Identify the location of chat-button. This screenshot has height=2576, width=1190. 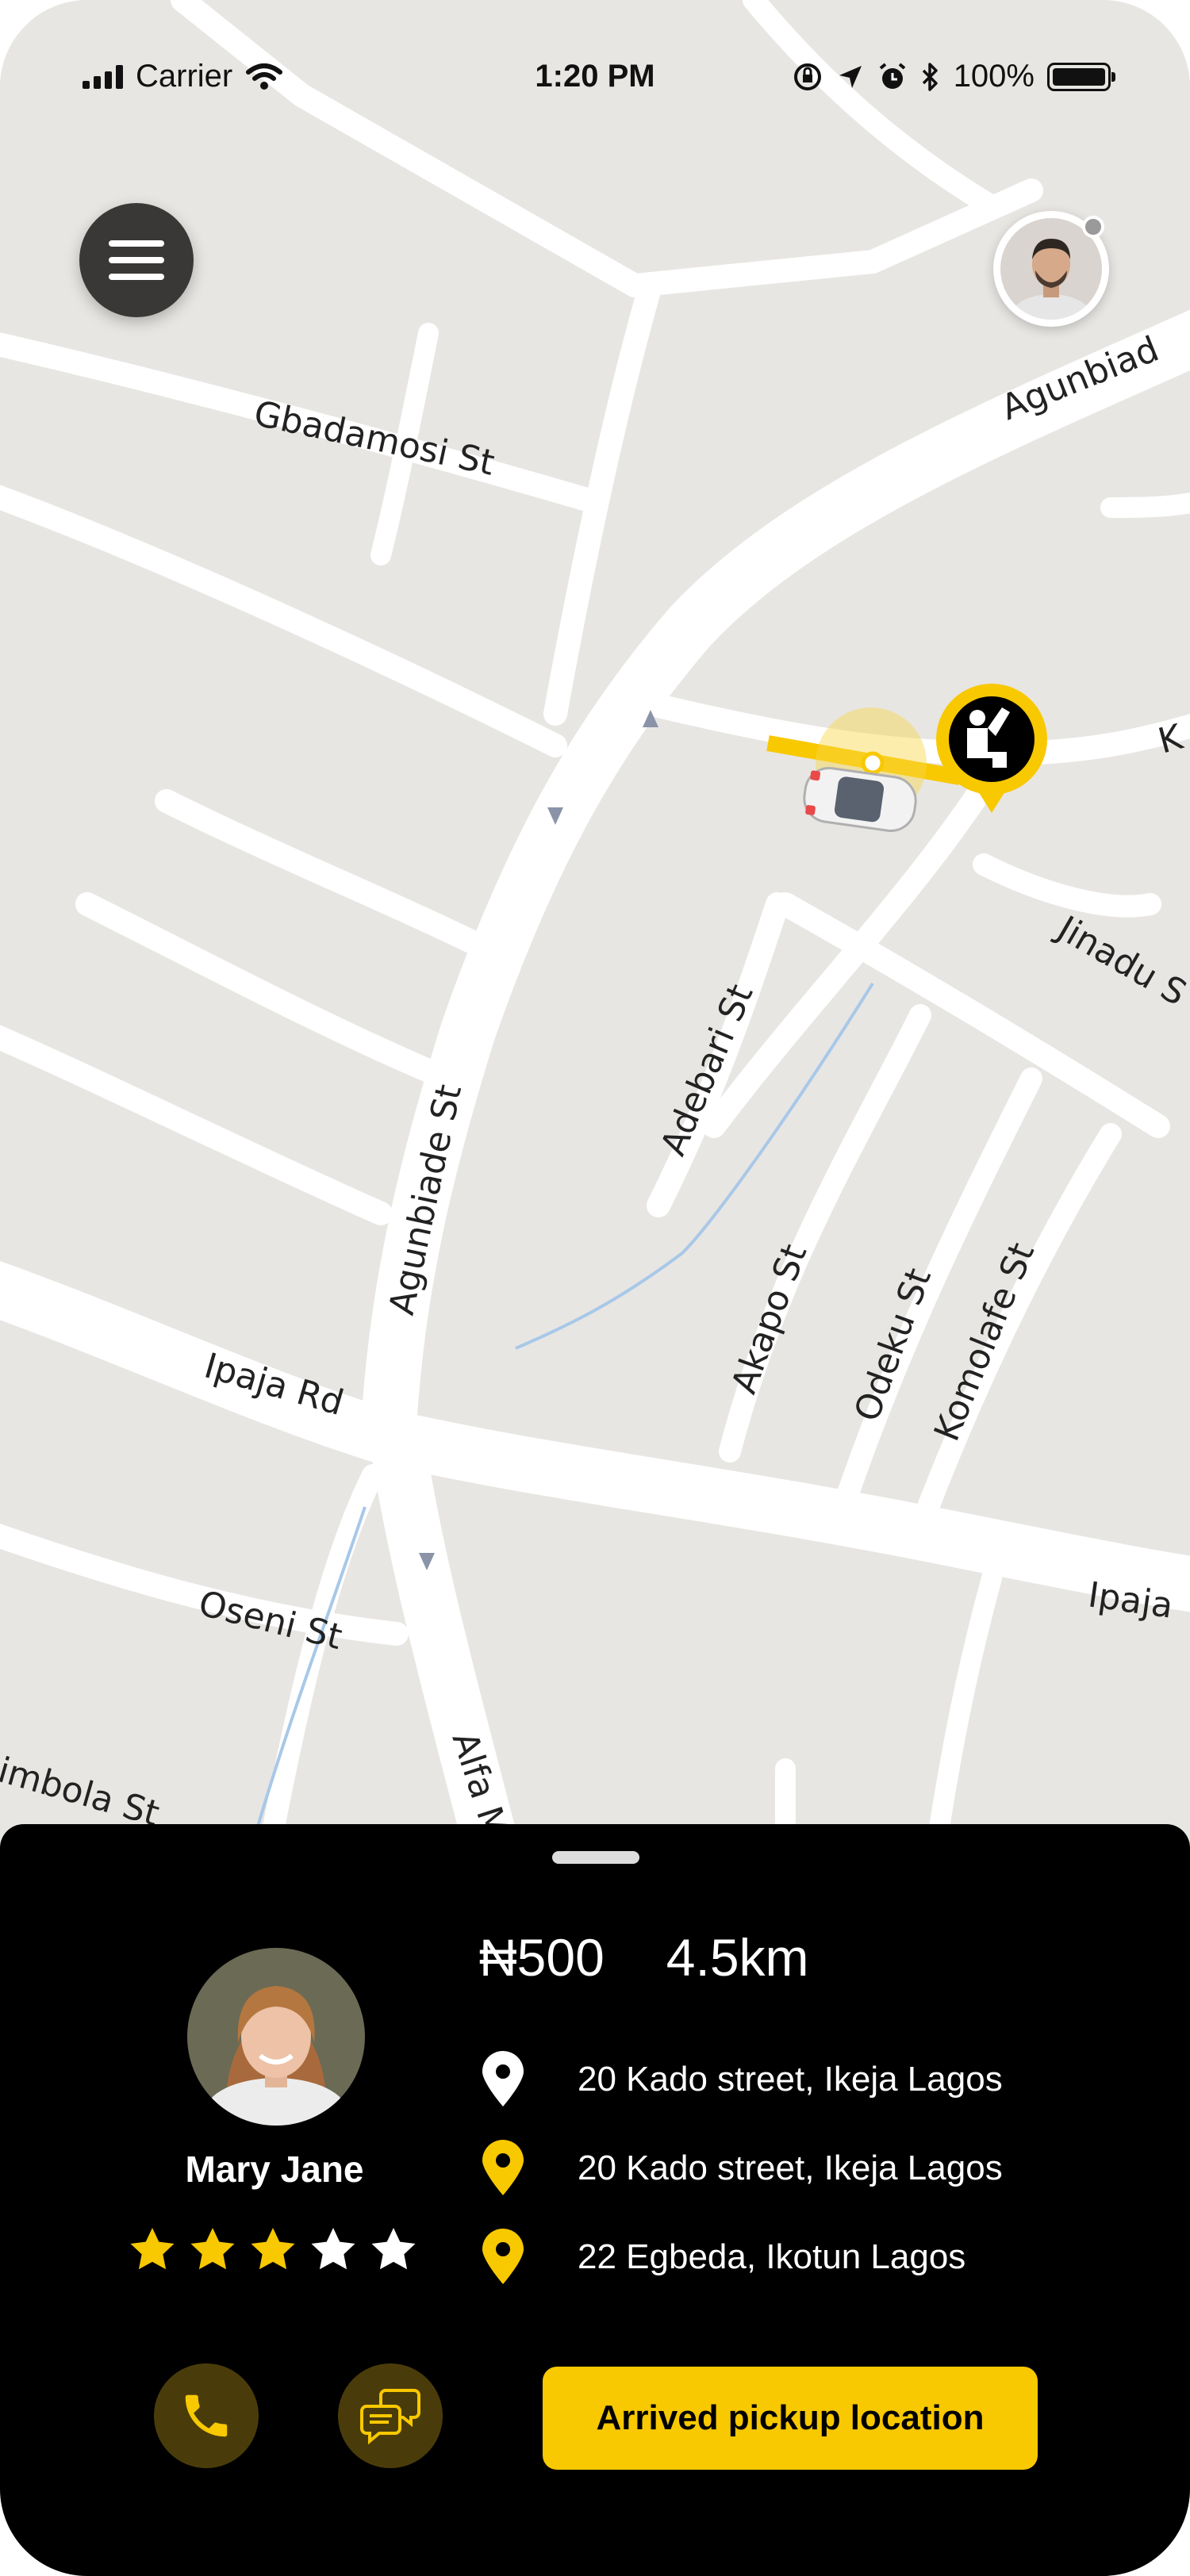
(390, 2416).